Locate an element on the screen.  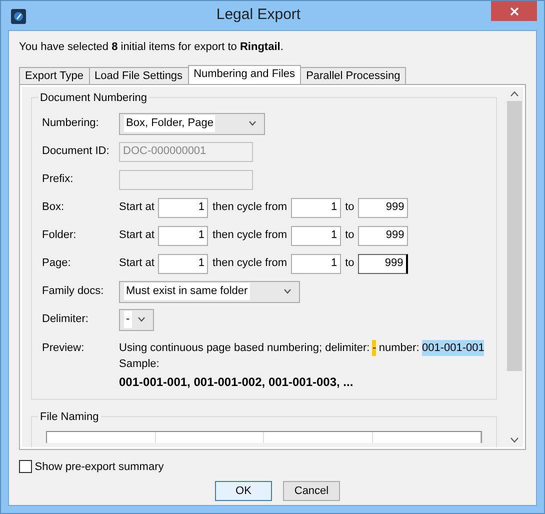
field-label: Preview: is located at coordinates (64, 348).